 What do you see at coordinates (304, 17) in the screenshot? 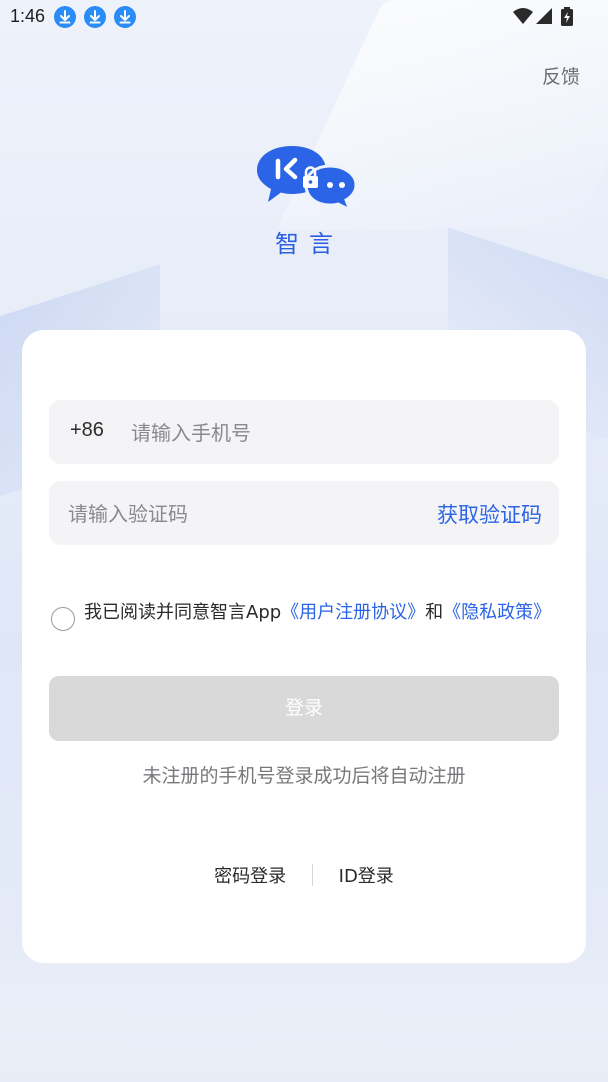
I see `status-bar: 1:46` at bounding box center [304, 17].